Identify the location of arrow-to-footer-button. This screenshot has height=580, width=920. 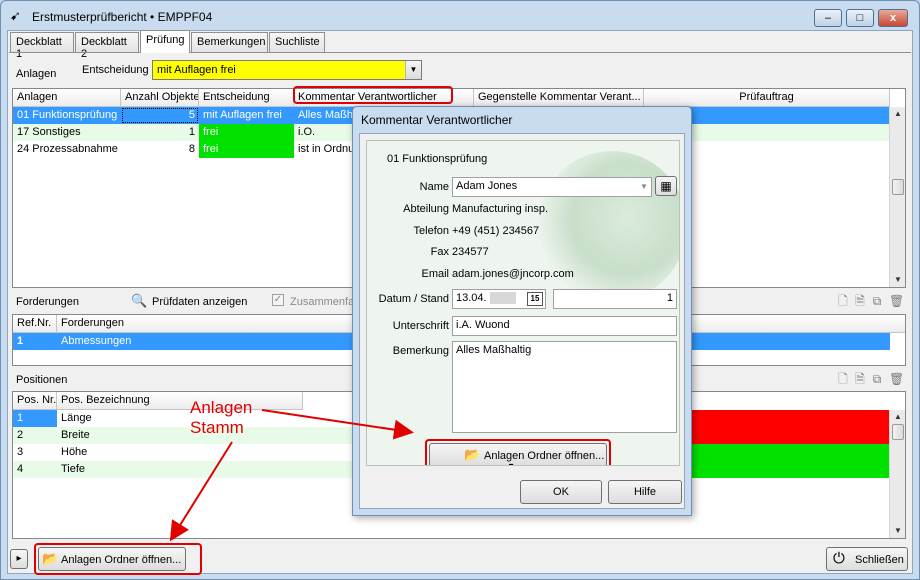
(201, 491).